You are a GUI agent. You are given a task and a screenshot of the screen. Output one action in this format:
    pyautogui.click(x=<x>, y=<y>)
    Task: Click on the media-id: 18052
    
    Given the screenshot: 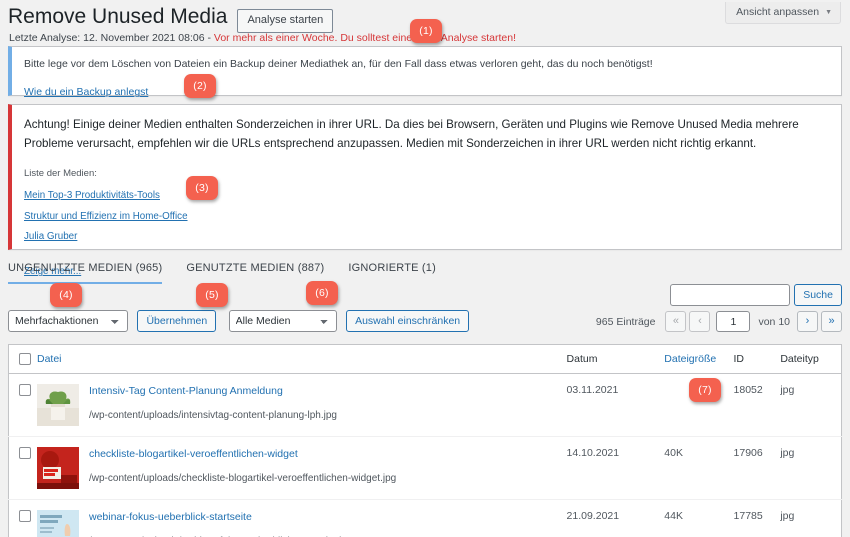 What is the action you would take?
    pyautogui.click(x=757, y=405)
    